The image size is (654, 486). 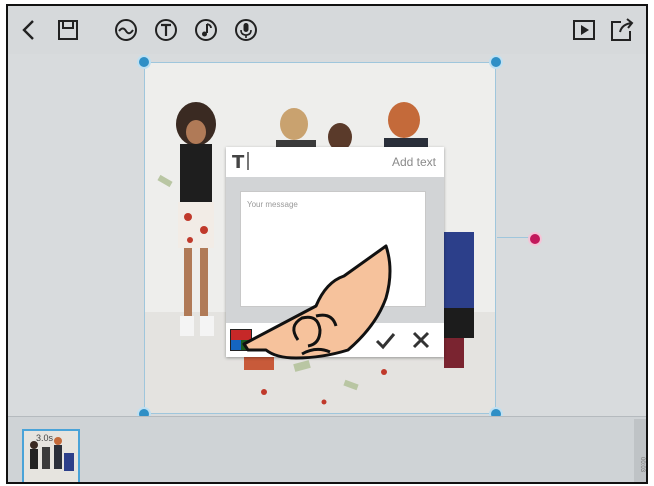 What do you see at coordinates (327, 449) in the screenshot?
I see `timeline-strip: 3.0s 00:03` at bounding box center [327, 449].